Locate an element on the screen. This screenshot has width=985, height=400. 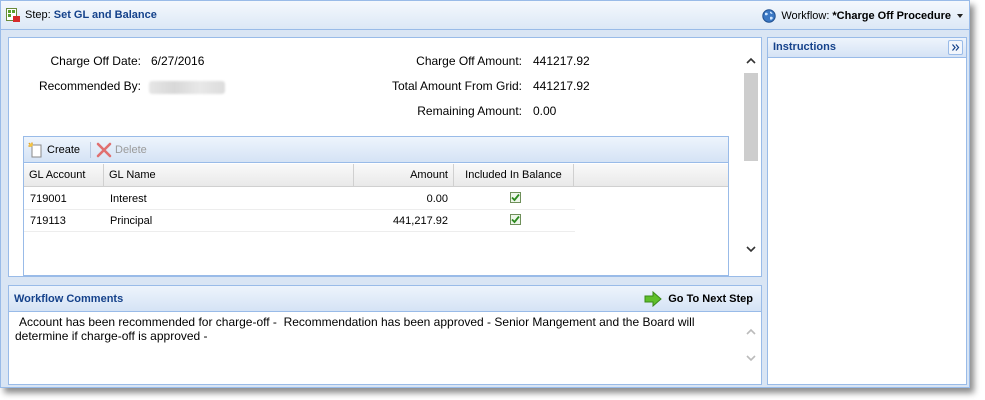
globe-icon is located at coordinates (769, 16).